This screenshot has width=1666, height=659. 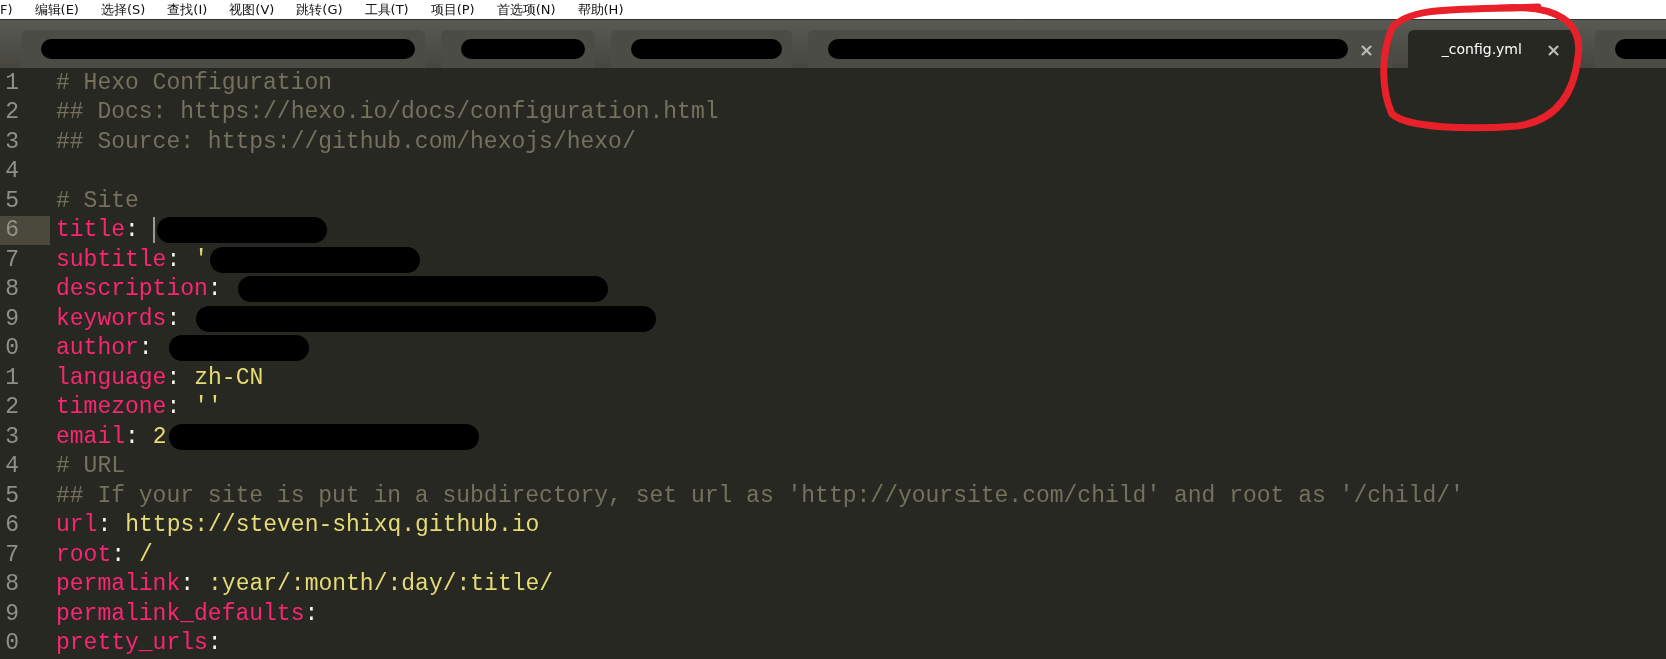 I want to click on config-key: pretty_urls, so click(x=132, y=643).